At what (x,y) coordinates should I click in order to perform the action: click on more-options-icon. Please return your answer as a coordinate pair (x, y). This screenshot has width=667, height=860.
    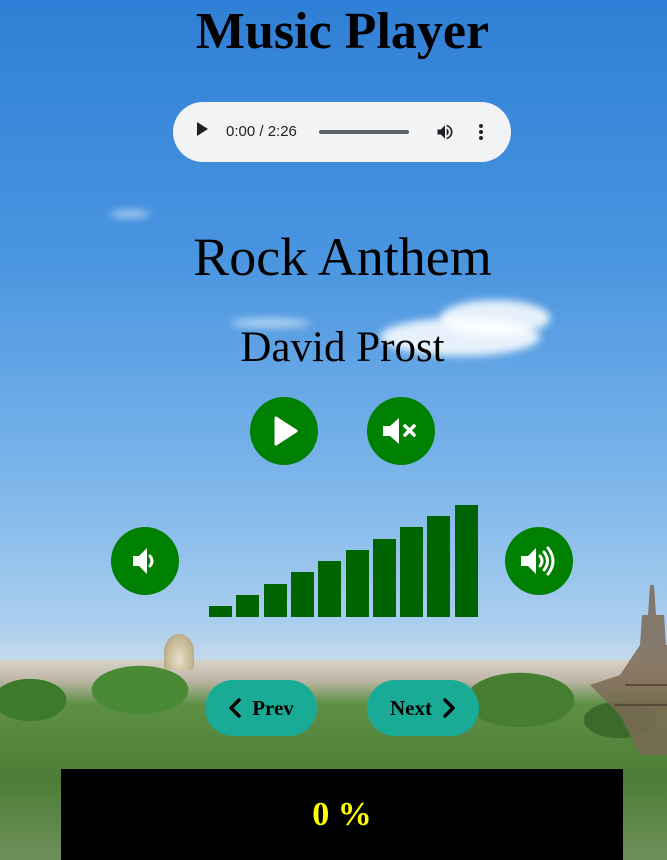
    Looking at the image, I should click on (481, 132).